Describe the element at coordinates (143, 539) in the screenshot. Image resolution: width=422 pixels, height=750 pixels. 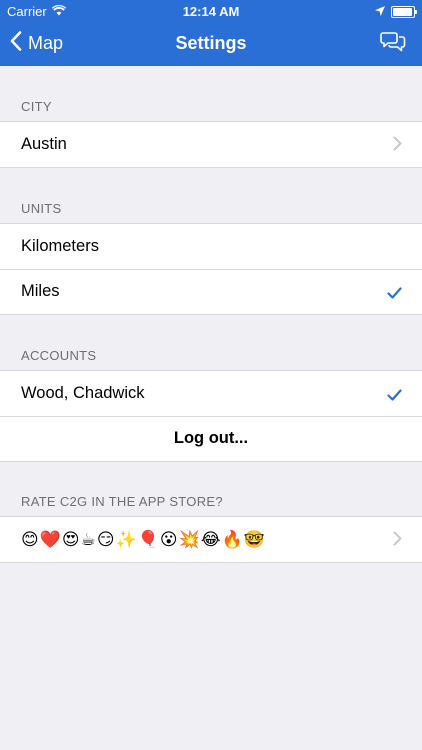
I see `rate-emojis: 😊❤️😍☕😏✨🎈😮💥😂🔥🤓` at that location.